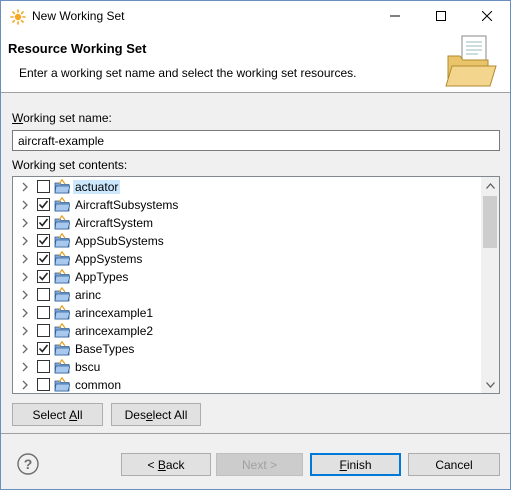 This screenshot has width=511, height=490. Describe the element at coordinates (88, 367) in the screenshot. I see `tree-item-label: bscu` at that location.